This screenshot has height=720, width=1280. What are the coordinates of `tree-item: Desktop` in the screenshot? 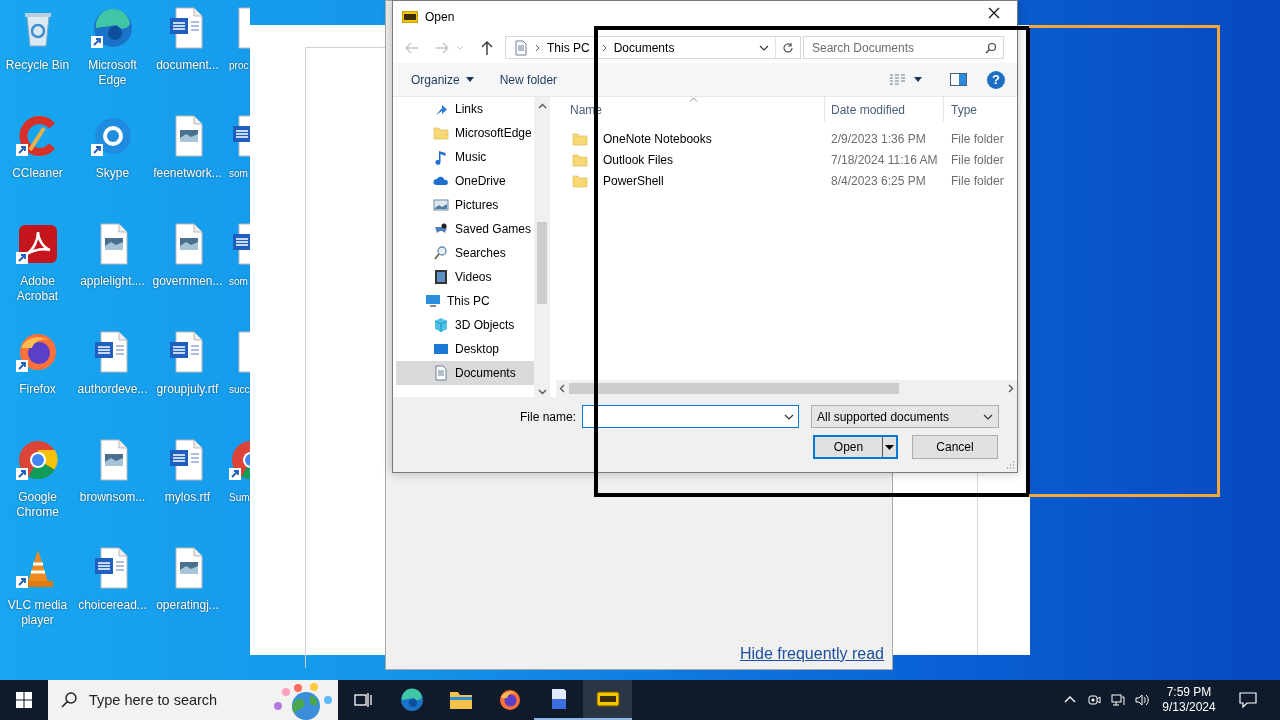 It's located at (465, 349).